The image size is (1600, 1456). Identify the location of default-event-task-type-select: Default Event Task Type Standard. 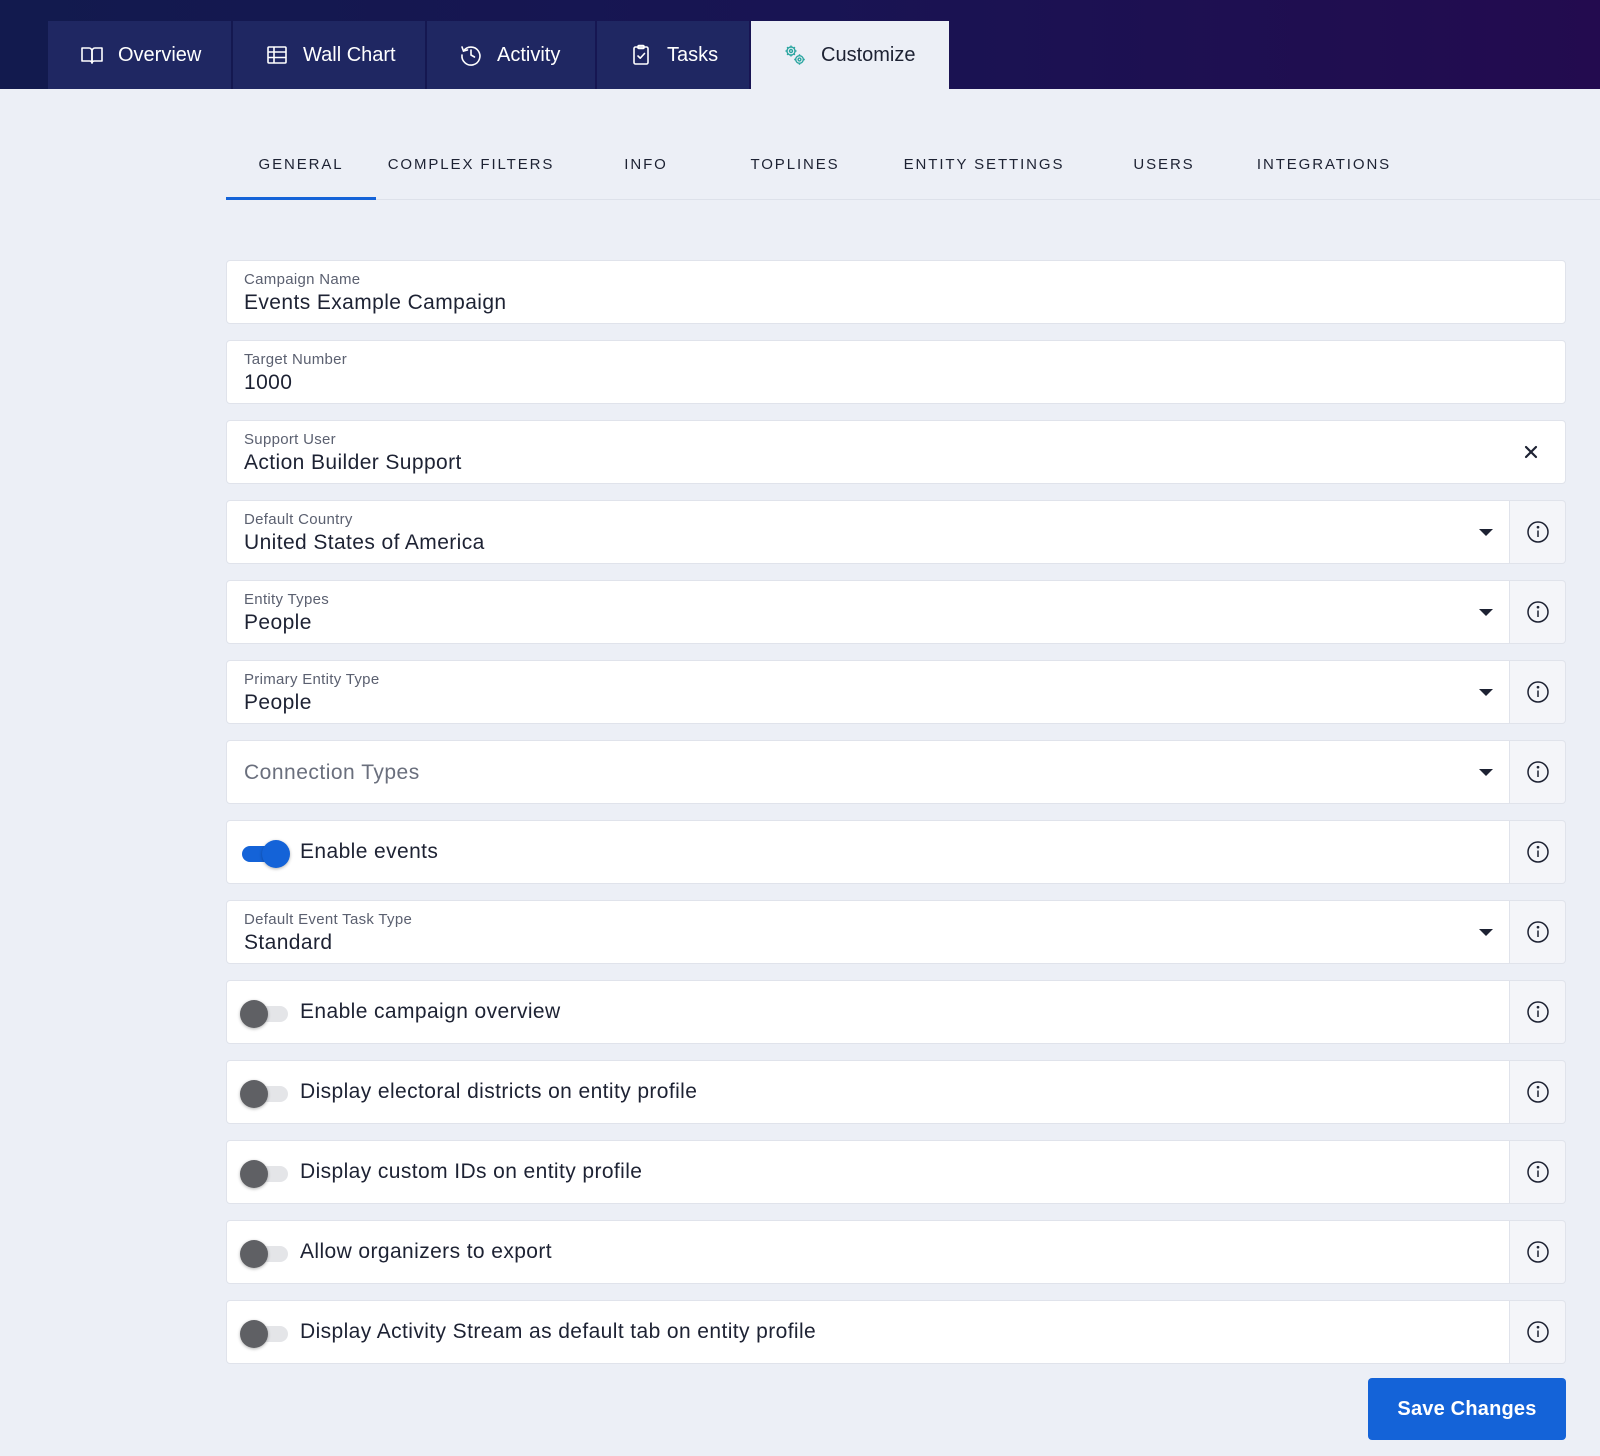
(868, 932).